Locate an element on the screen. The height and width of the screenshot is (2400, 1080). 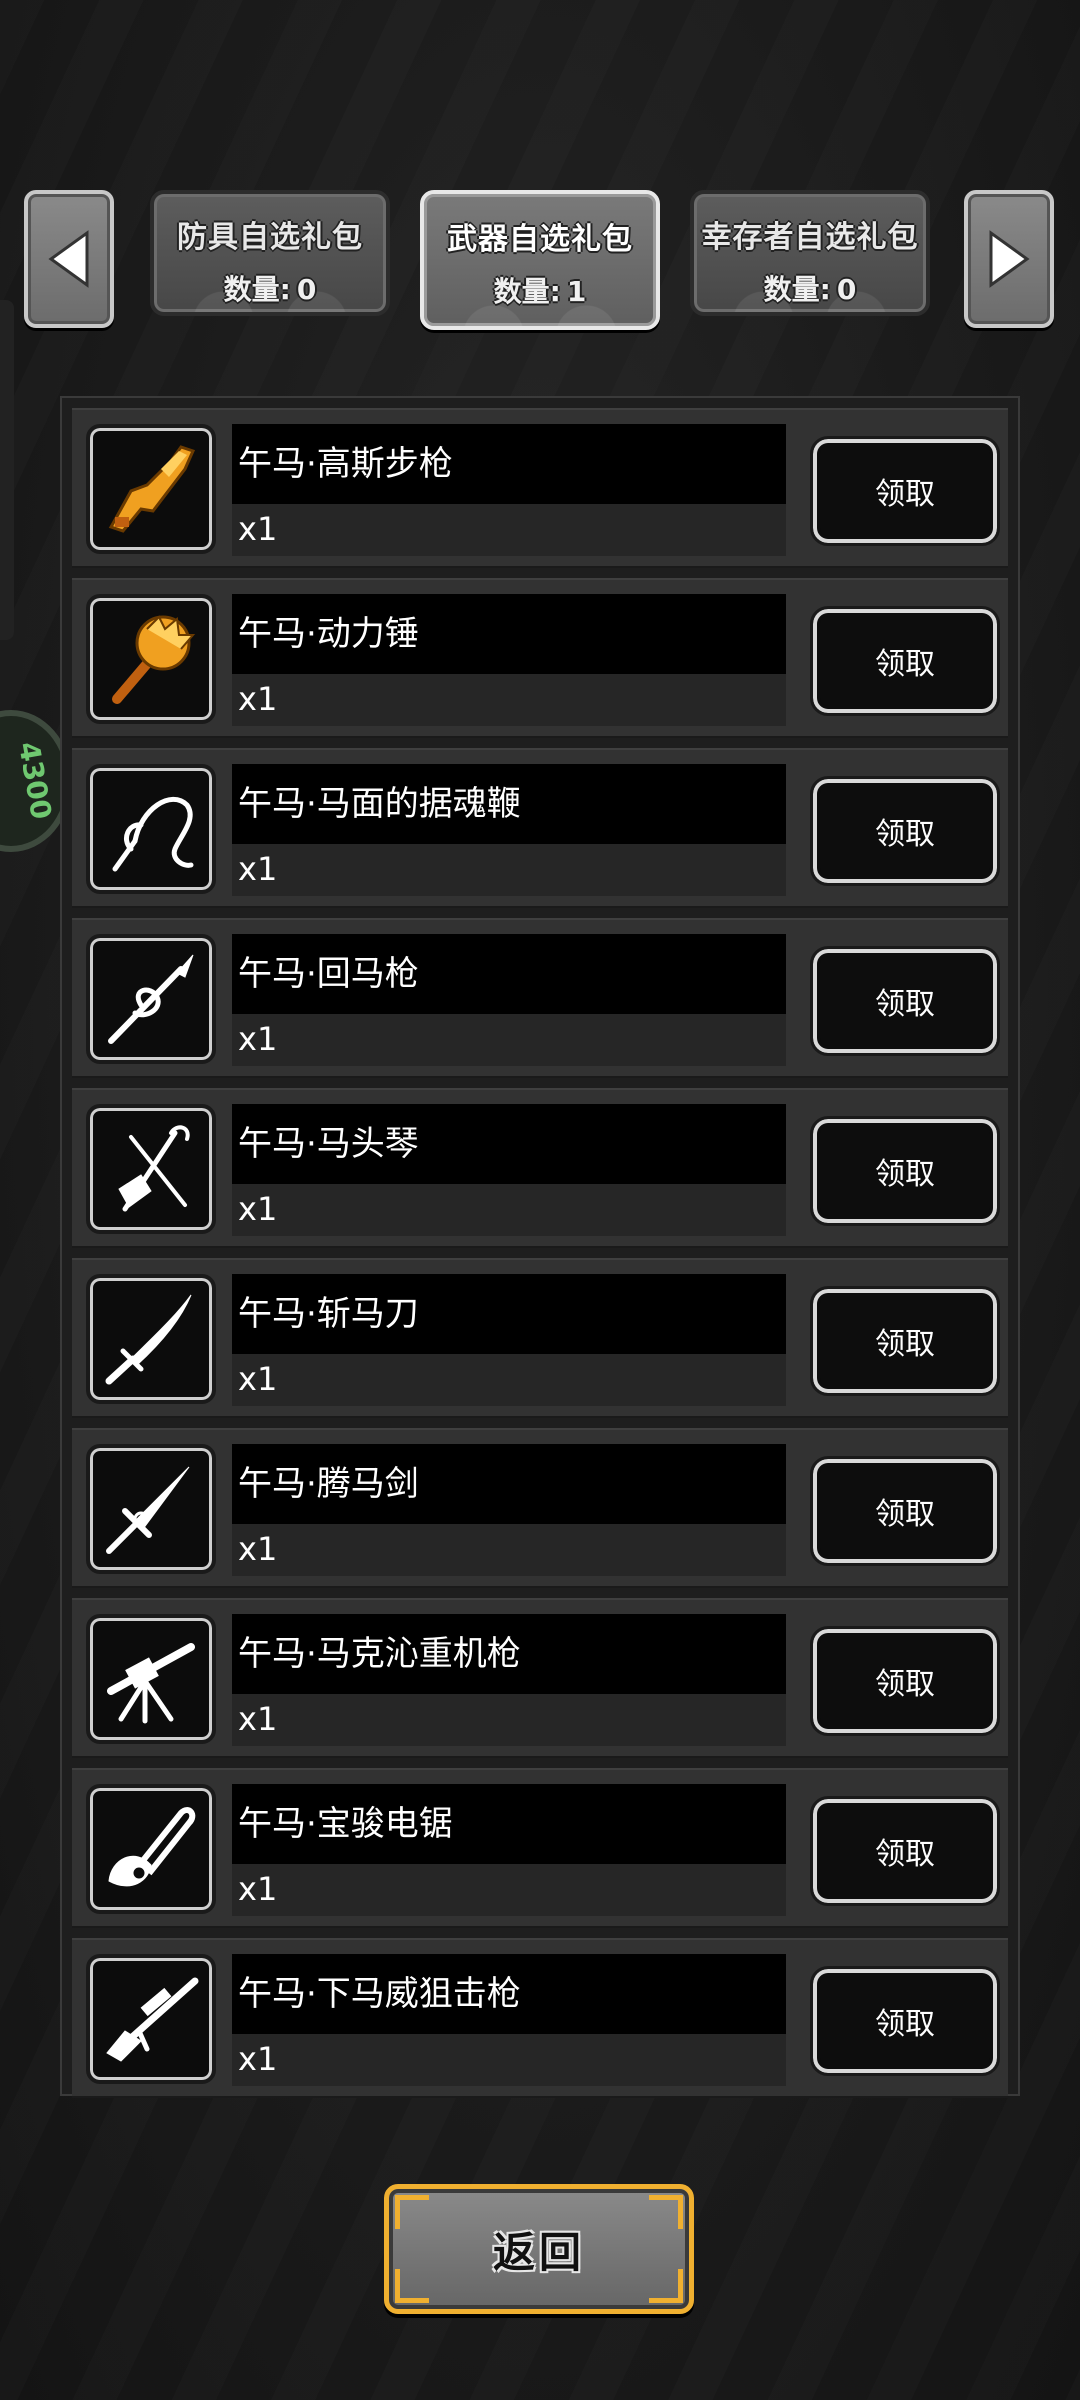
chainsaw-icon is located at coordinates (152, 1847).